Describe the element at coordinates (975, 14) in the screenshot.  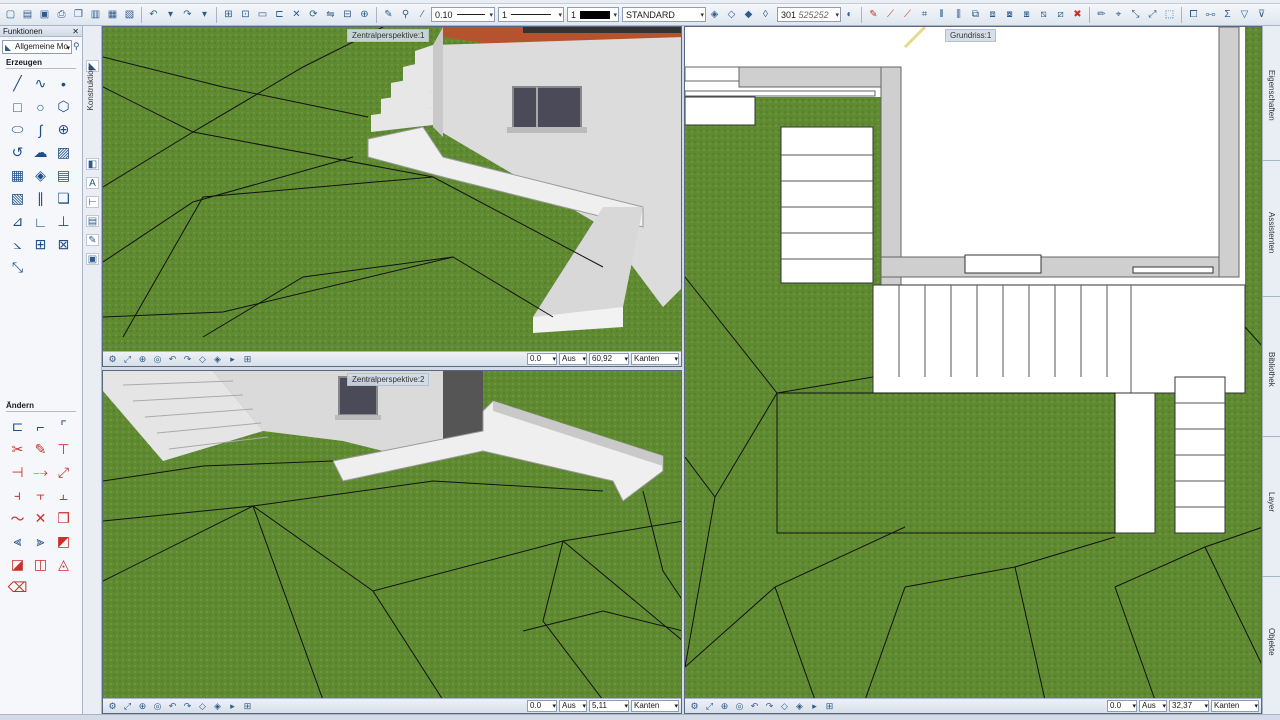
I see `copy-along-icon: ⧉` at that location.